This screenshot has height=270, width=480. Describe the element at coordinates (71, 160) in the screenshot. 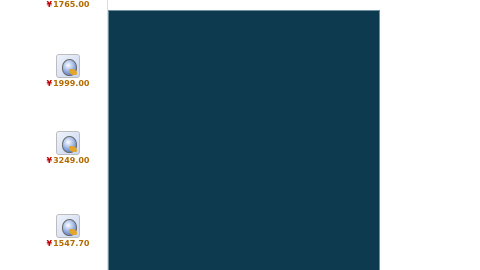

I see `listing-price-value: 3249.00` at that location.